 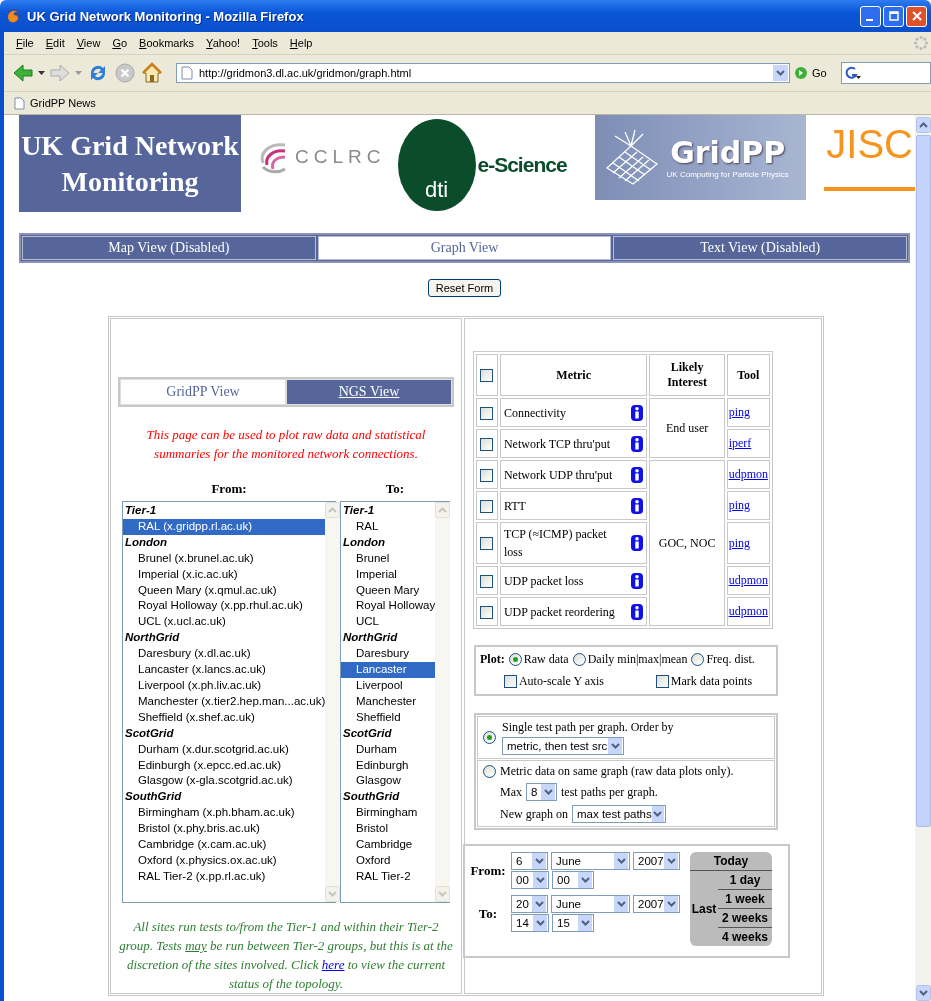 What do you see at coordinates (224, 829) in the screenshot?
I see `list-option: Bristol (x.phy.bris.ac.uk)` at bounding box center [224, 829].